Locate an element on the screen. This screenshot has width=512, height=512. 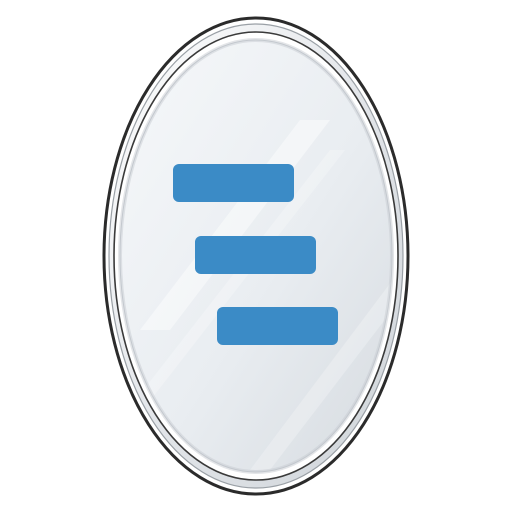
top-bar is located at coordinates (233, 183).